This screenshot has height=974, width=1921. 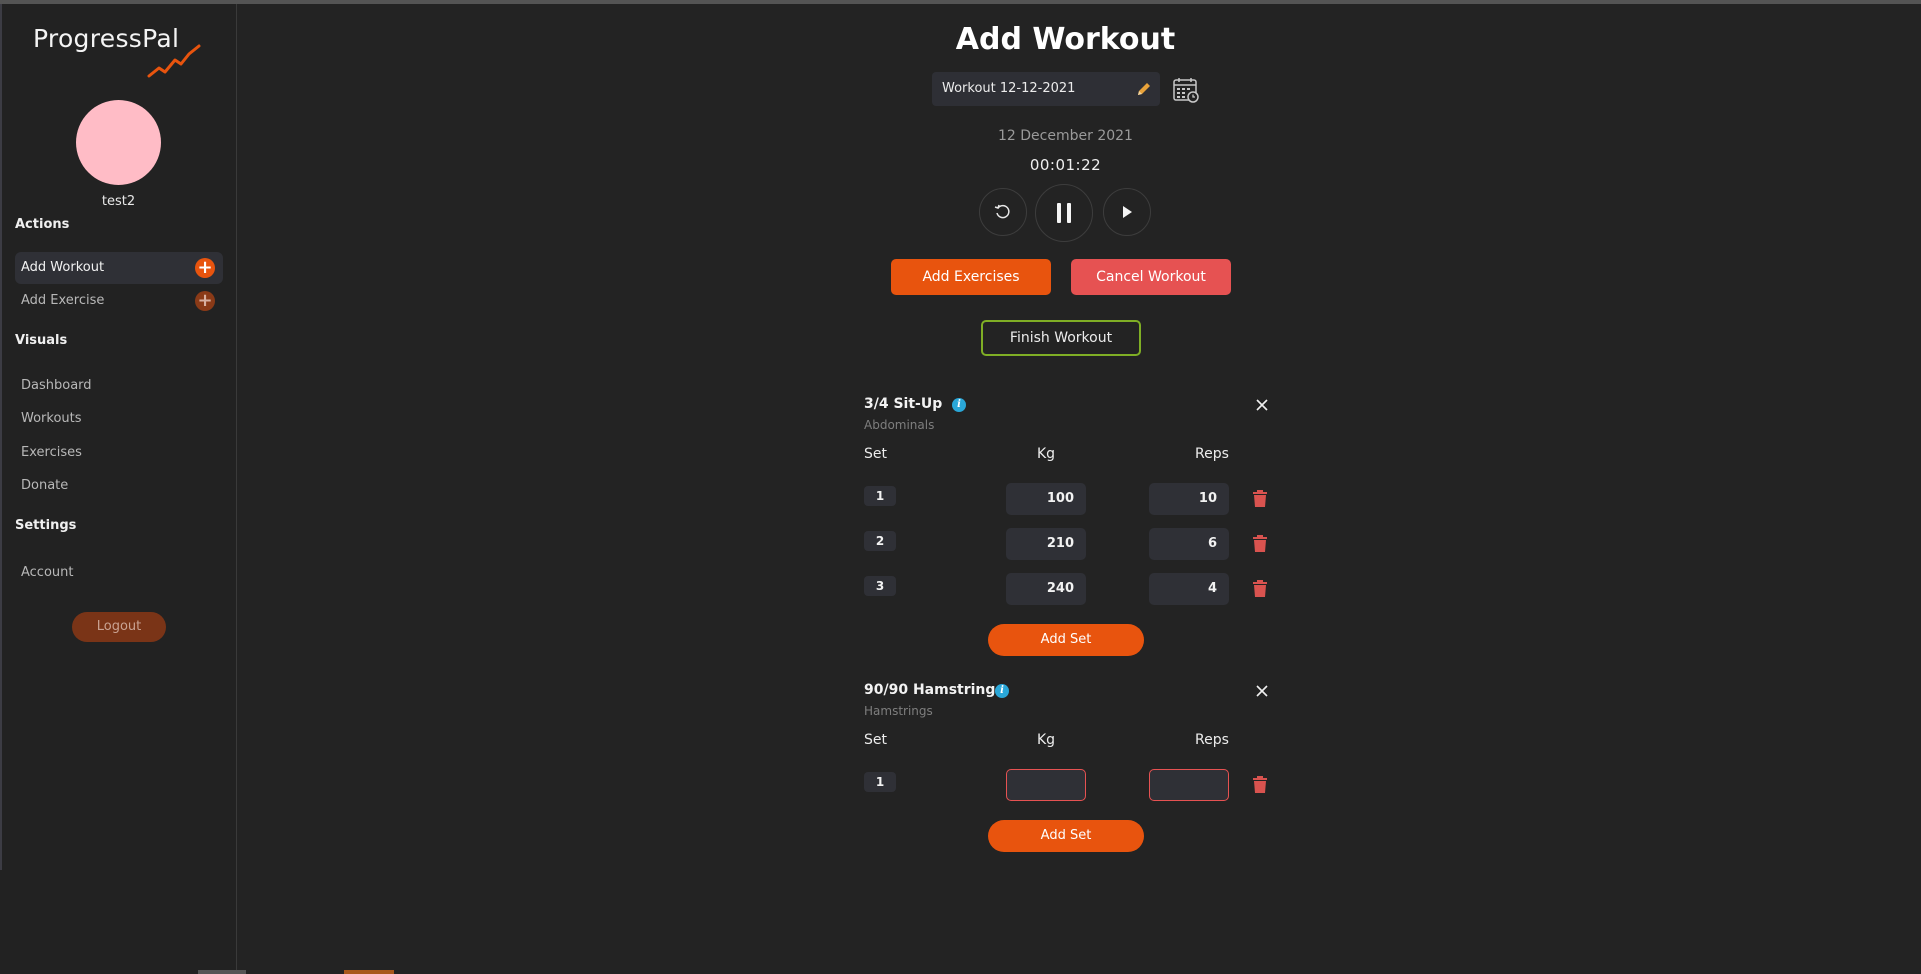 I want to click on workout-name-field: Workout 12-12-2021, so click(x=1046, y=89).